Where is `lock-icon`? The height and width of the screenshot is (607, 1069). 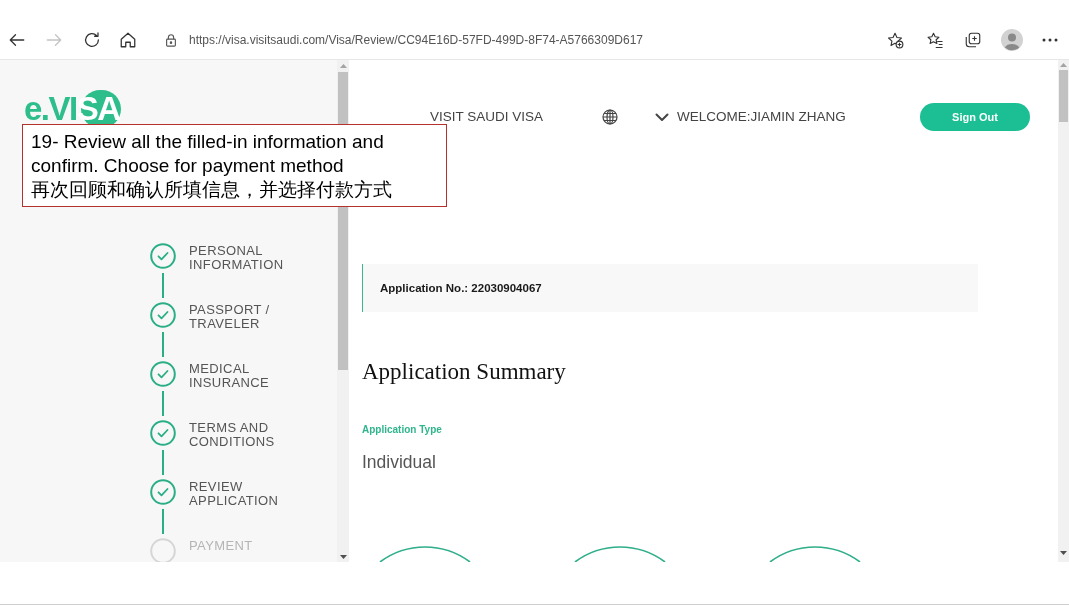
lock-icon is located at coordinates (171, 39).